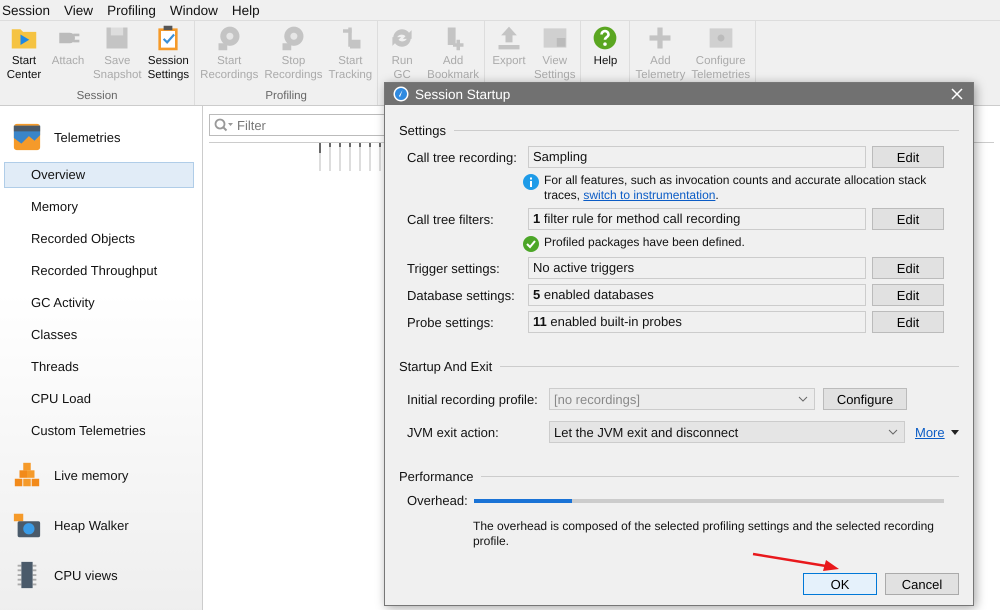 This screenshot has width=1000, height=610. What do you see at coordinates (454, 268) in the screenshot?
I see `setting-label: Trigger settings:` at bounding box center [454, 268].